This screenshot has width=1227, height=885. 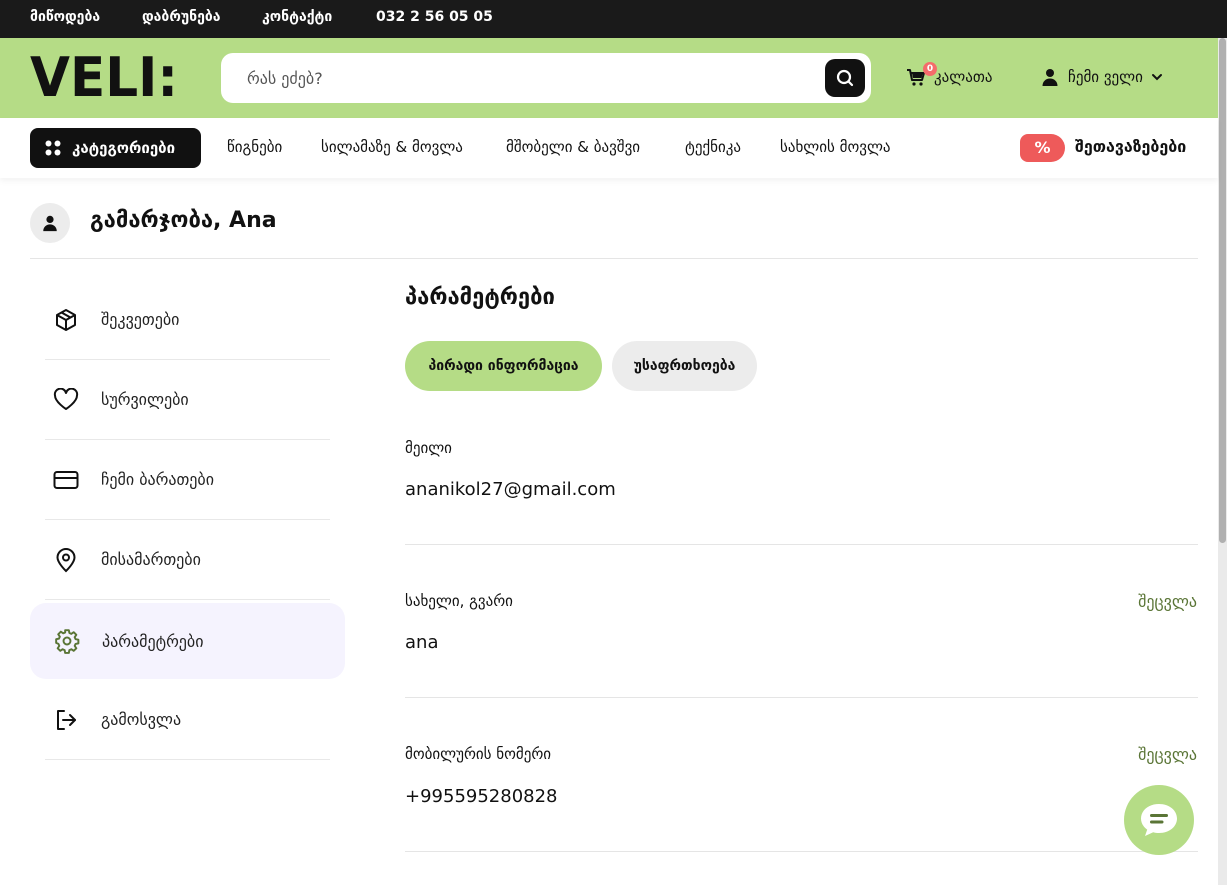 I want to click on sidebar-item-cards: ჩემი ბარათები, so click(x=187, y=480).